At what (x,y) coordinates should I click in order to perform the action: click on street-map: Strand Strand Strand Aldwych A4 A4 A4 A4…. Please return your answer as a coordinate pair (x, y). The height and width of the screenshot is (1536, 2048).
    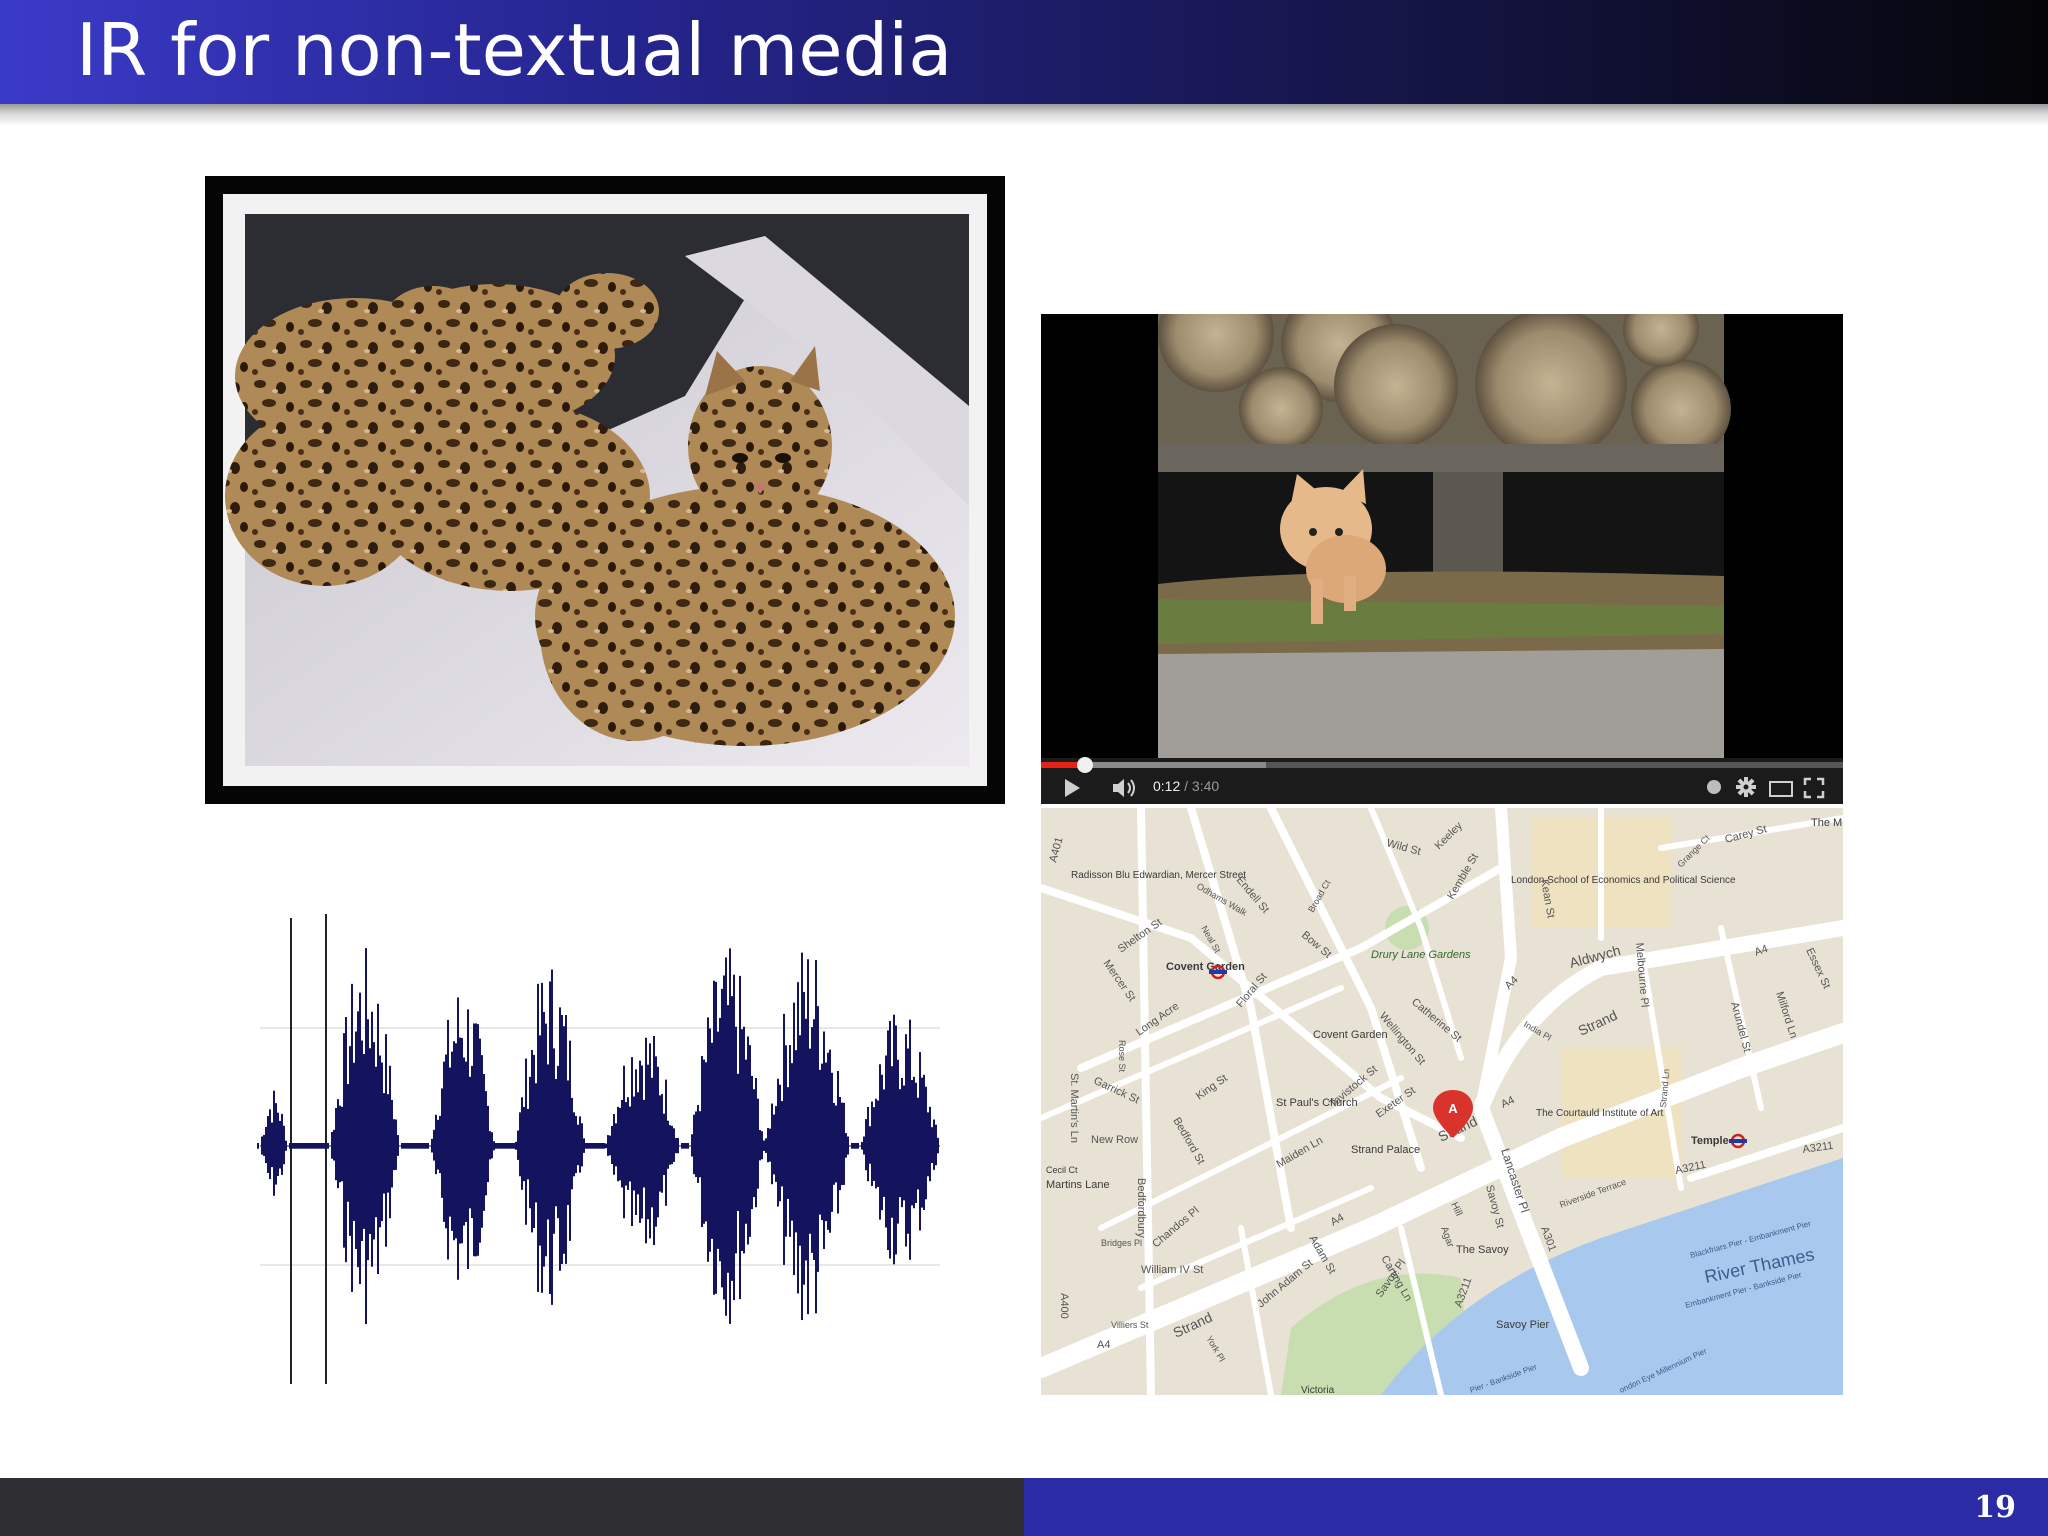
    Looking at the image, I should click on (1442, 1101).